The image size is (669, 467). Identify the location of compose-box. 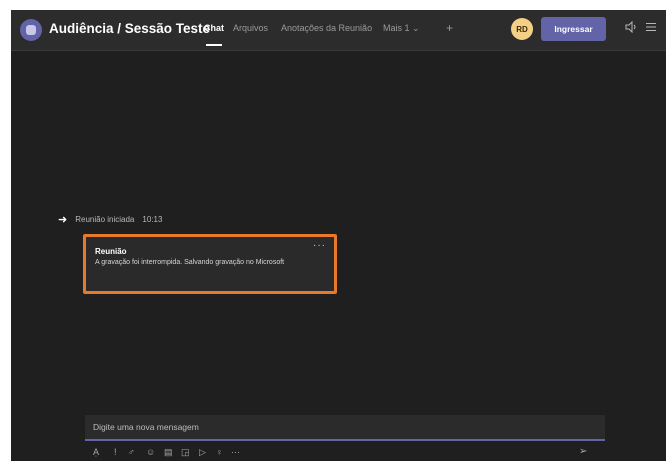
(345, 428).